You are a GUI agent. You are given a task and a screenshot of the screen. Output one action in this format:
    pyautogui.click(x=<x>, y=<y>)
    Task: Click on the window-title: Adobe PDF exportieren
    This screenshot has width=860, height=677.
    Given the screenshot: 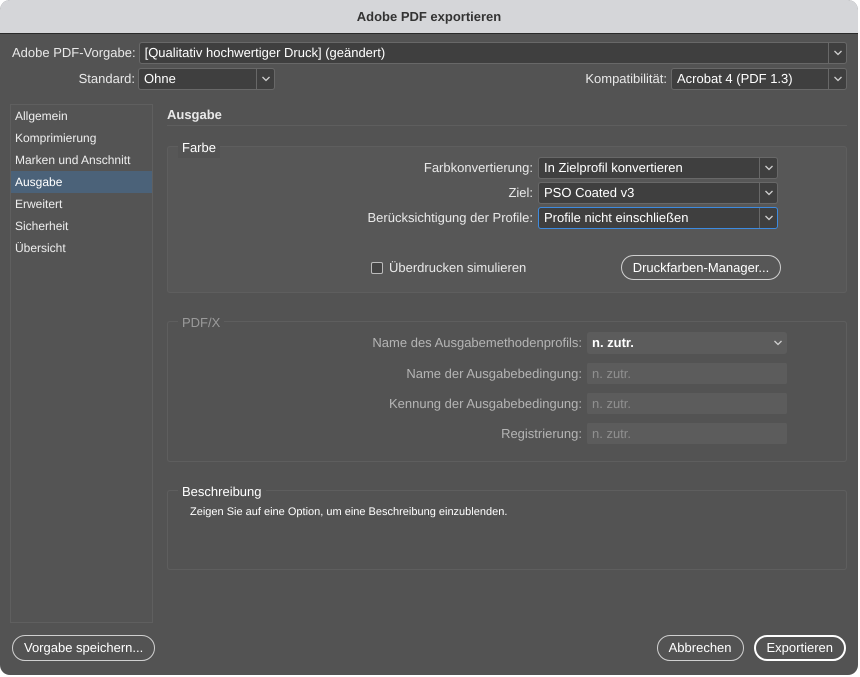 What is the action you would take?
    pyautogui.click(x=429, y=17)
    